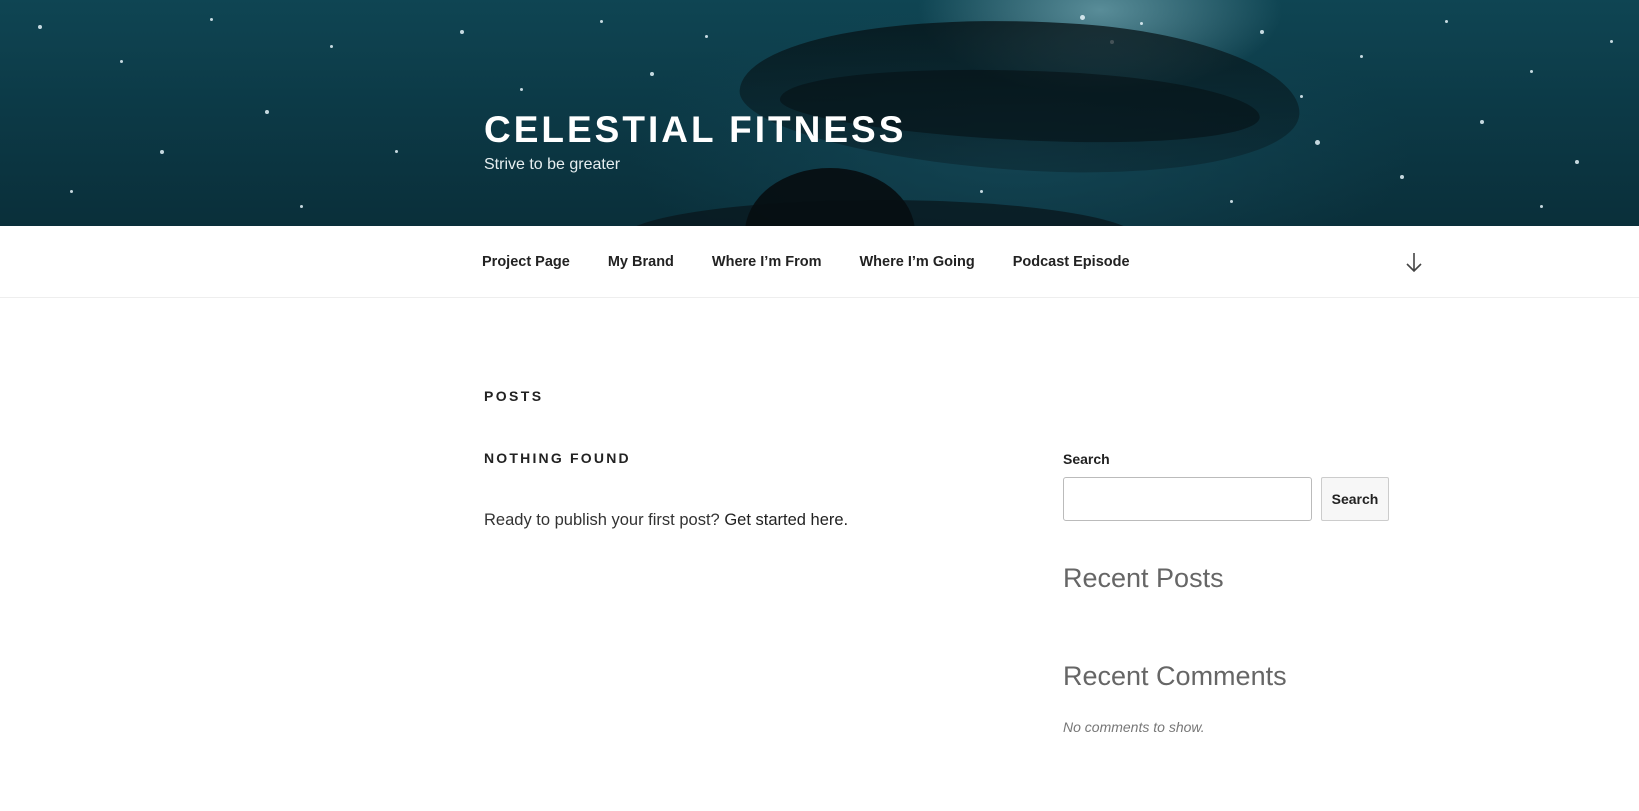  I want to click on nav-item-where-im-from: Where I’m From, so click(767, 262).